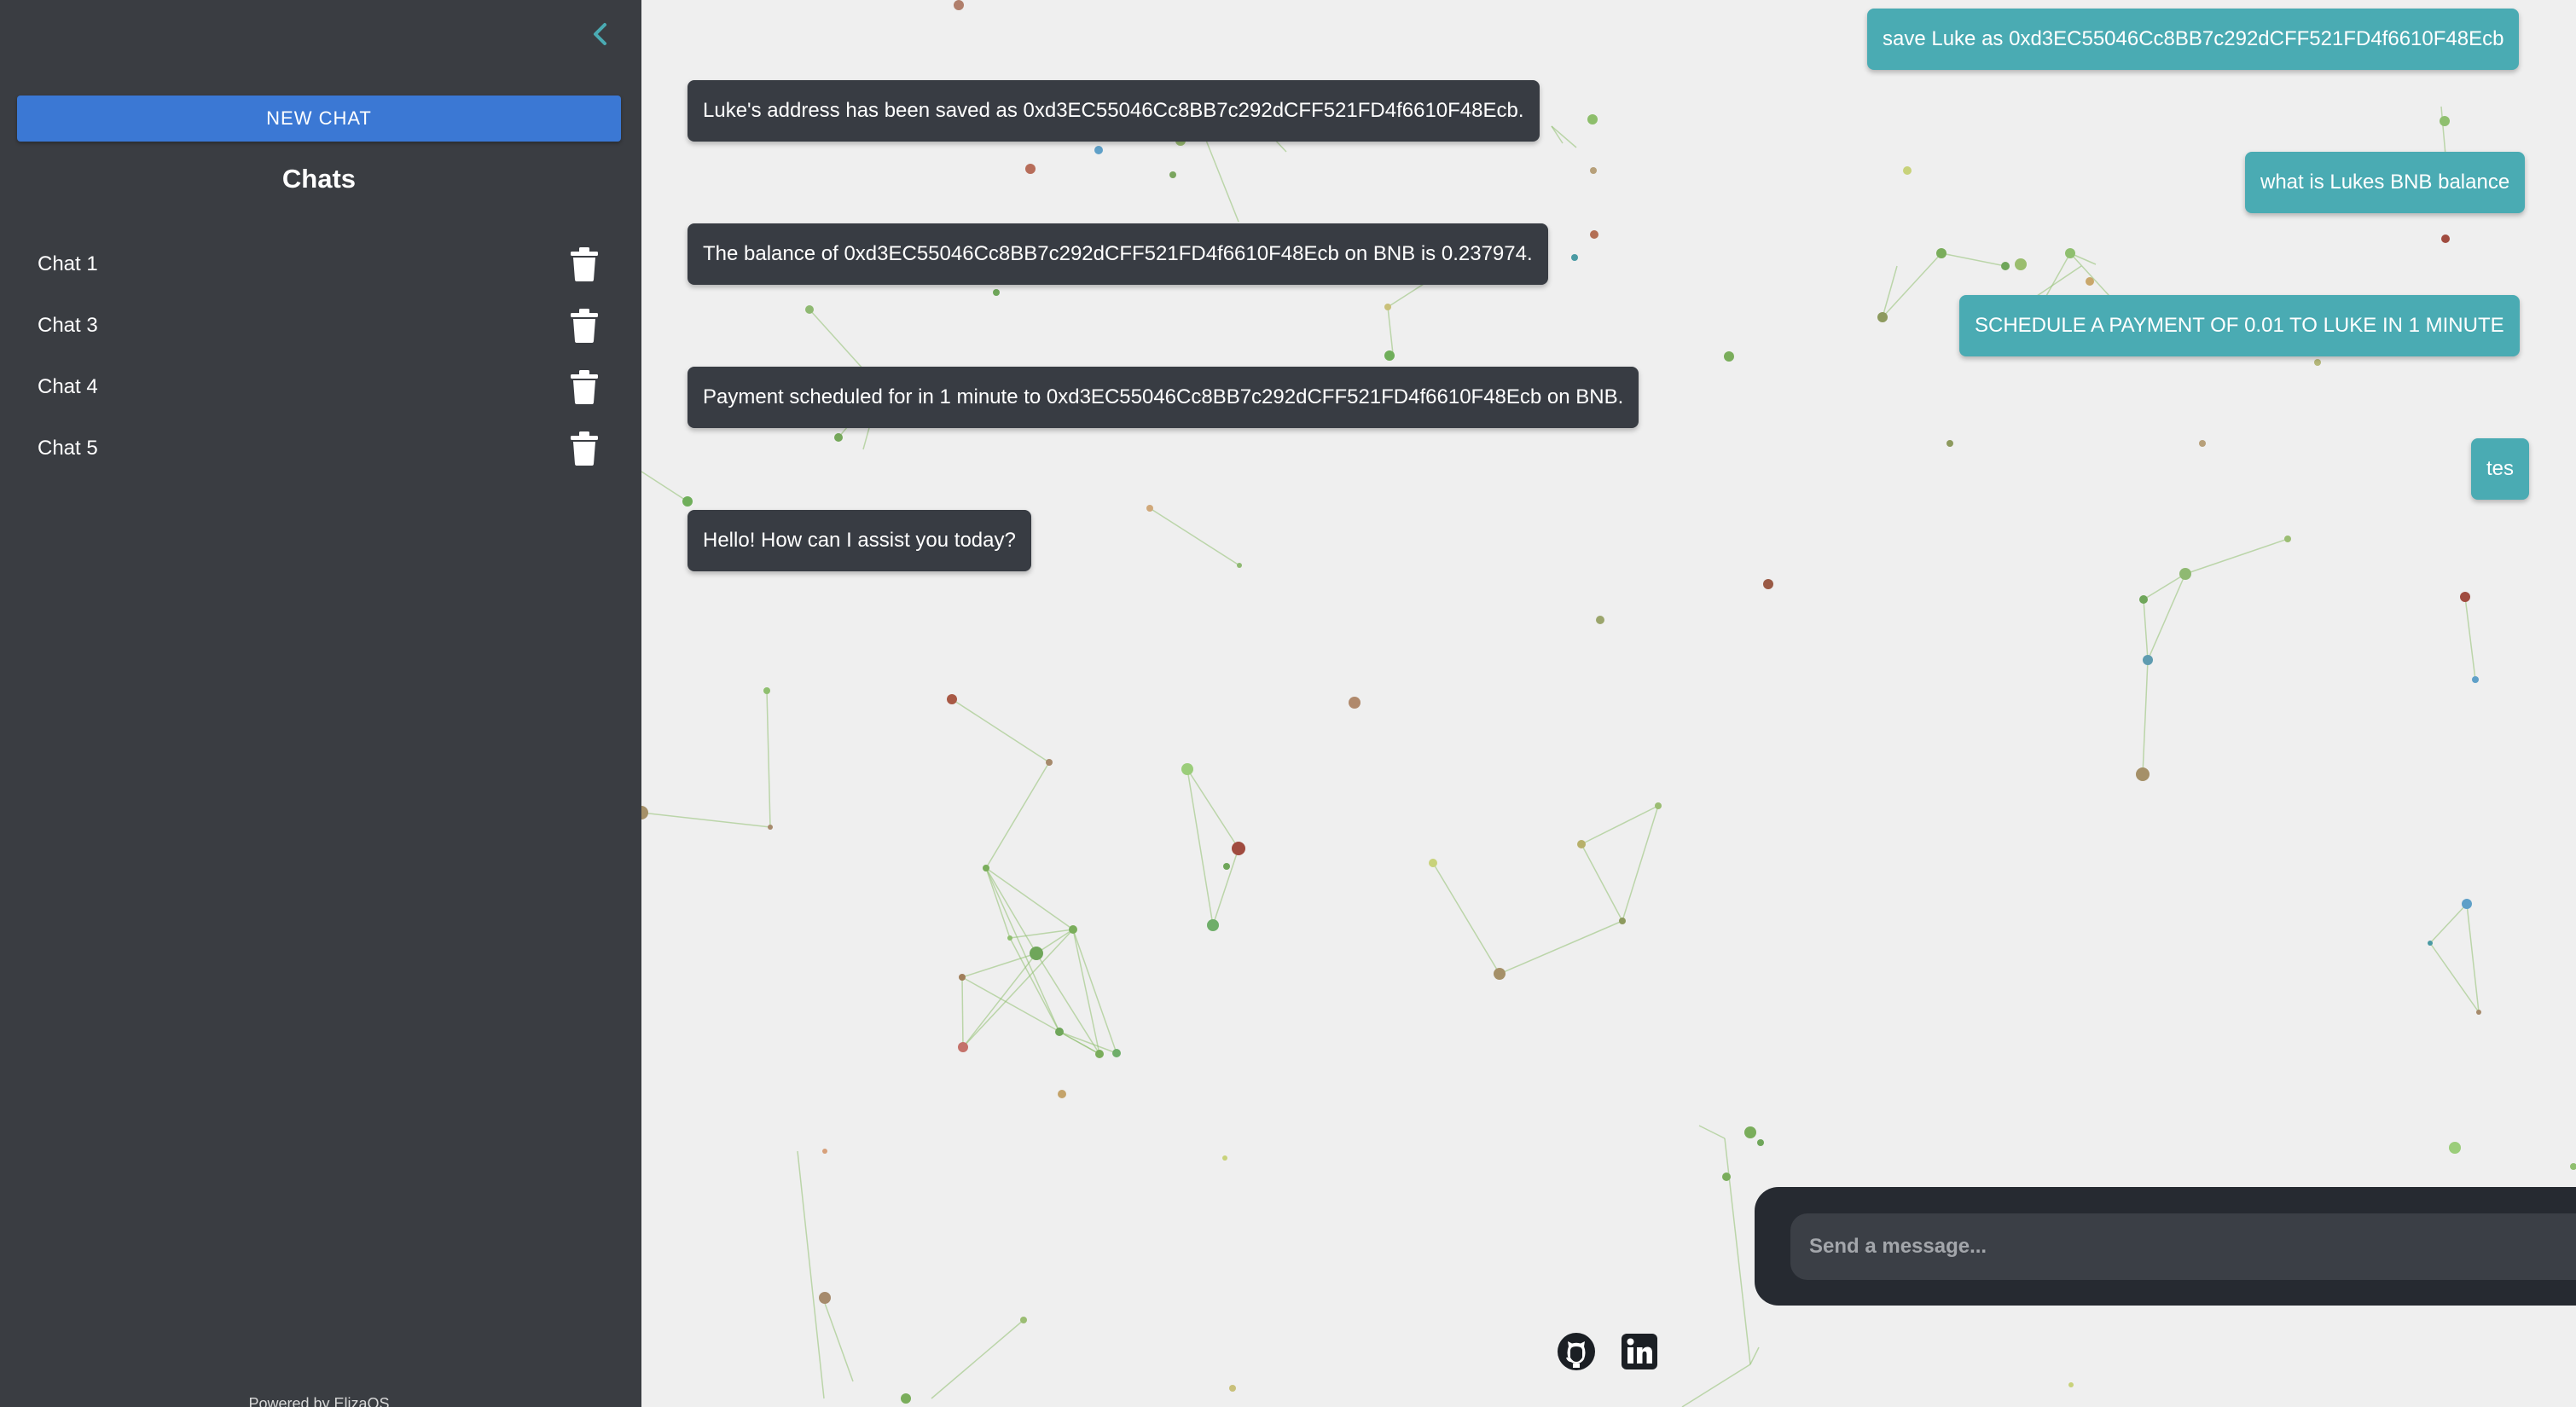  Describe the element at coordinates (68, 449) in the screenshot. I see `chat-item-label: Chat 5` at that location.